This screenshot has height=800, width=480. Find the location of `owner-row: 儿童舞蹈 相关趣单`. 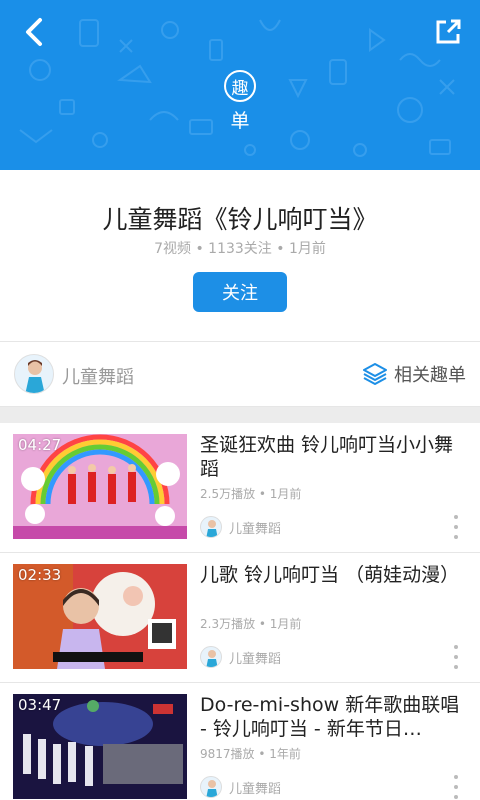

owner-row: 儿童舞蹈 相关趣单 is located at coordinates (240, 375).